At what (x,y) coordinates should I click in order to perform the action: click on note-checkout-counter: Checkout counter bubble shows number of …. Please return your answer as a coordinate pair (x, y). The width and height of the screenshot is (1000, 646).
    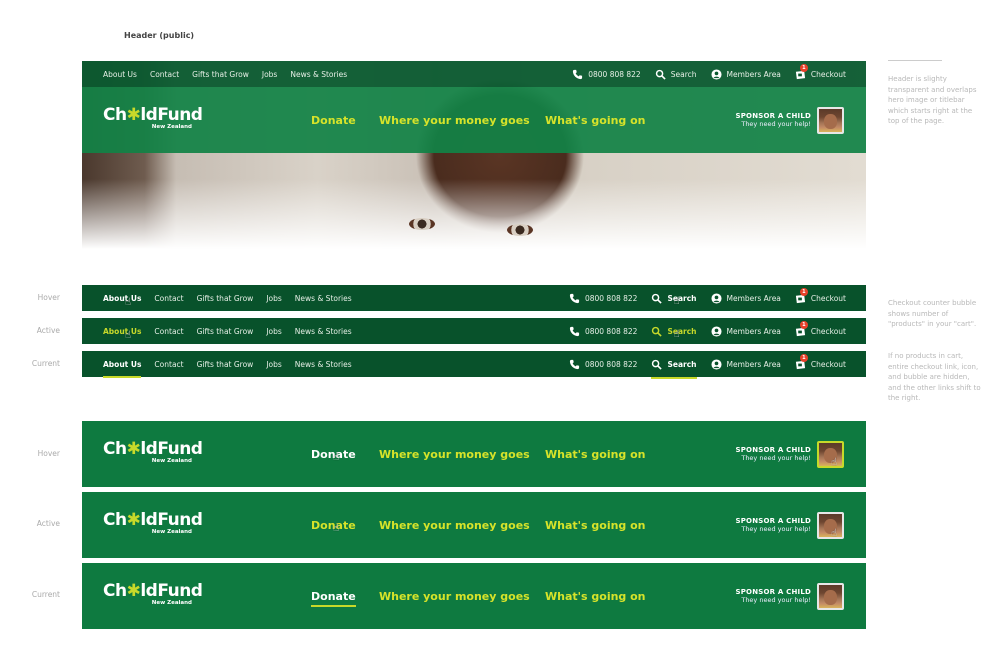
    Looking at the image, I should click on (932, 313).